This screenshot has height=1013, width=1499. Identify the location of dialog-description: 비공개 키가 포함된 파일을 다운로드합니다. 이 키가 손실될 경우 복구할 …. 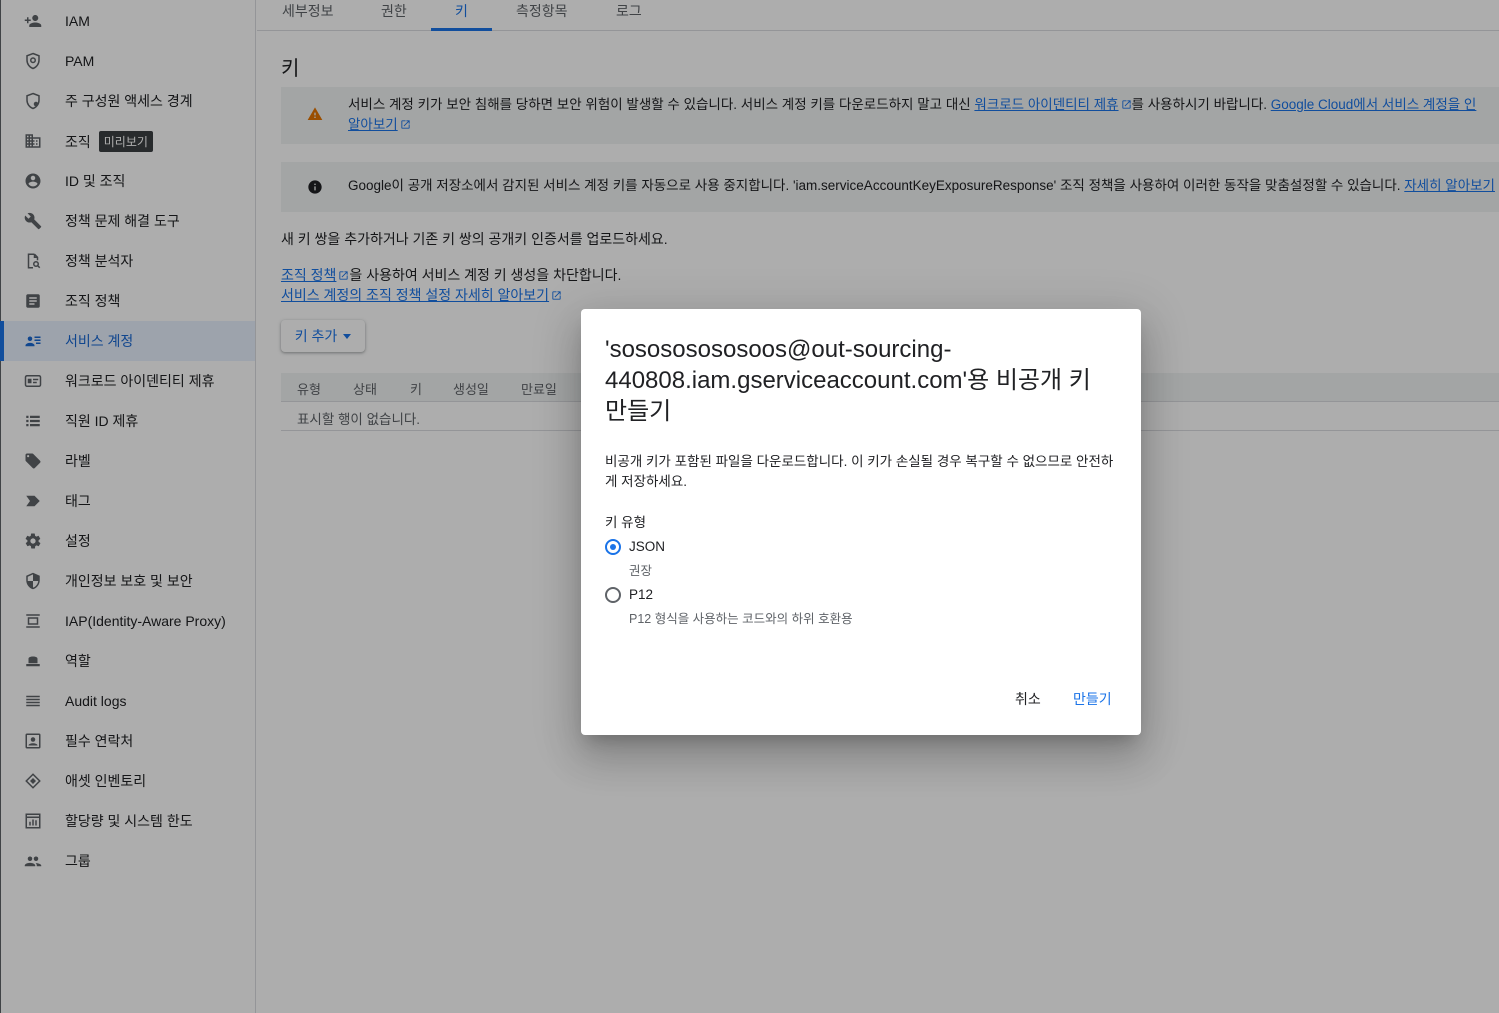
(859, 471).